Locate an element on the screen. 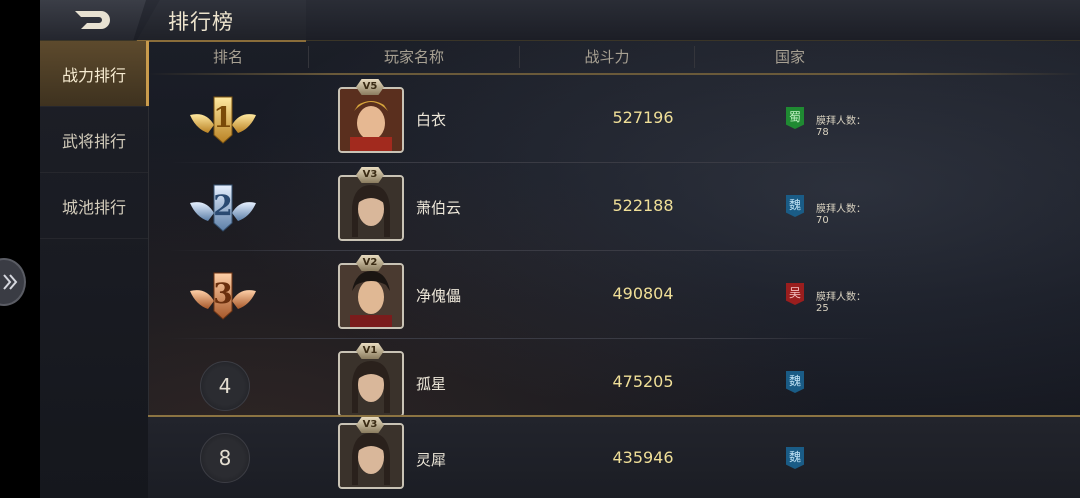 This screenshot has width=1080, height=498. worship-count: 膜拜人数：78 is located at coordinates (841, 127).